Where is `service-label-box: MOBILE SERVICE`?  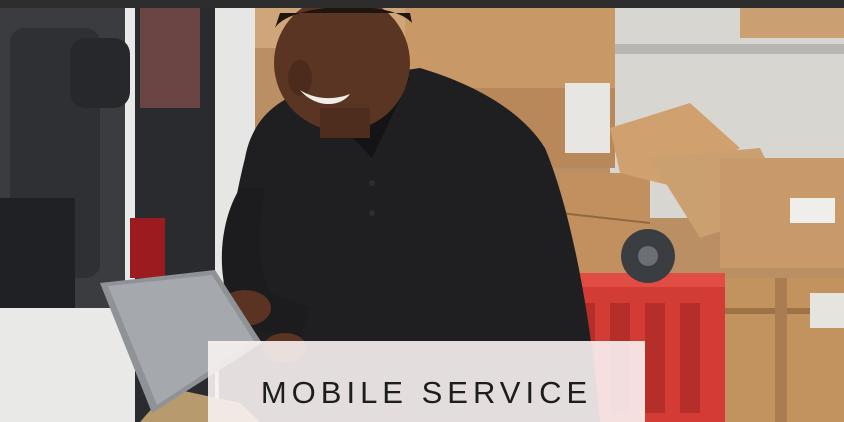
service-label-box: MOBILE SERVICE is located at coordinates (426, 381).